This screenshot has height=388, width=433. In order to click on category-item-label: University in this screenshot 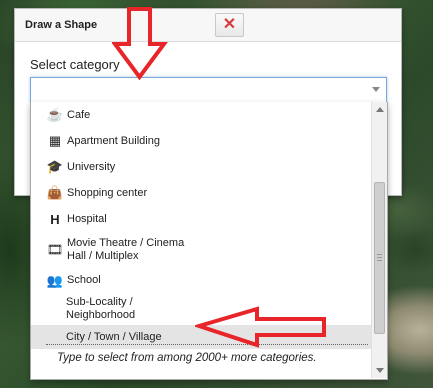, I will do `click(91, 166)`.